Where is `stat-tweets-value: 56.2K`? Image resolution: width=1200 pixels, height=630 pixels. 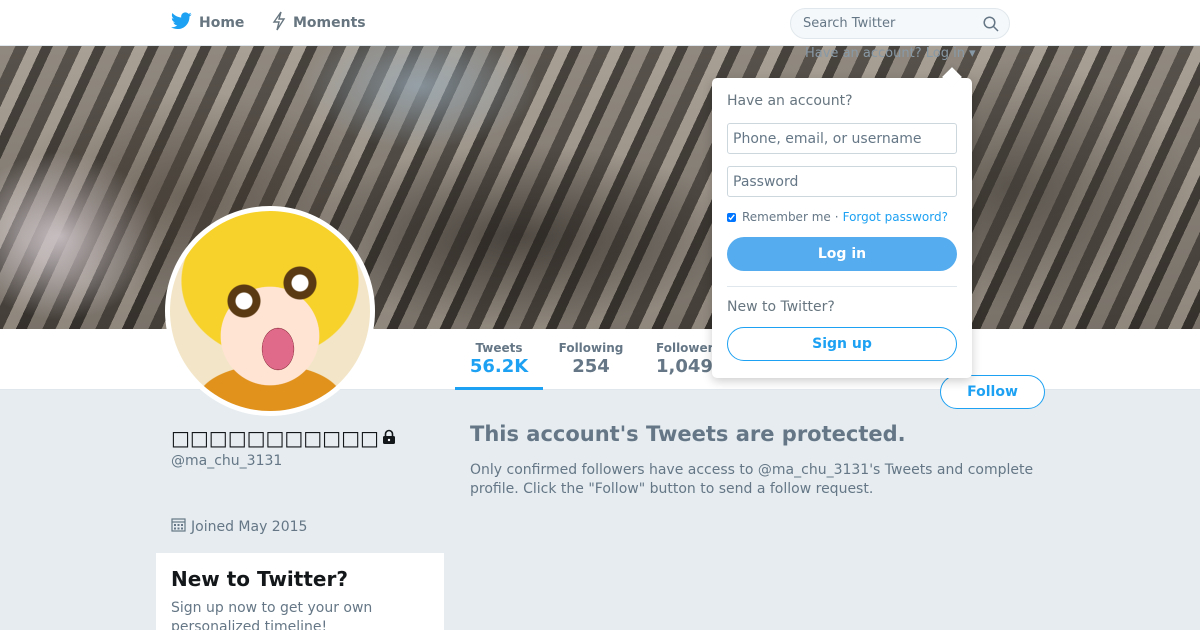
stat-tweets-value: 56.2K is located at coordinates (499, 366).